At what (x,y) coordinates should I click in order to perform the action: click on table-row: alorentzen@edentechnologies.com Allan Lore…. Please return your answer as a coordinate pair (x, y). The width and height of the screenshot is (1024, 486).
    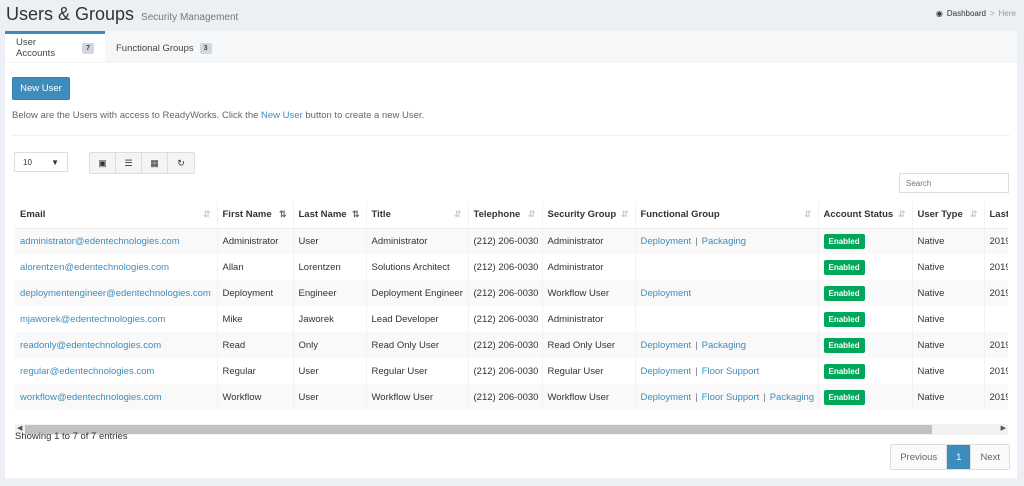
    Looking at the image, I should click on (511, 267).